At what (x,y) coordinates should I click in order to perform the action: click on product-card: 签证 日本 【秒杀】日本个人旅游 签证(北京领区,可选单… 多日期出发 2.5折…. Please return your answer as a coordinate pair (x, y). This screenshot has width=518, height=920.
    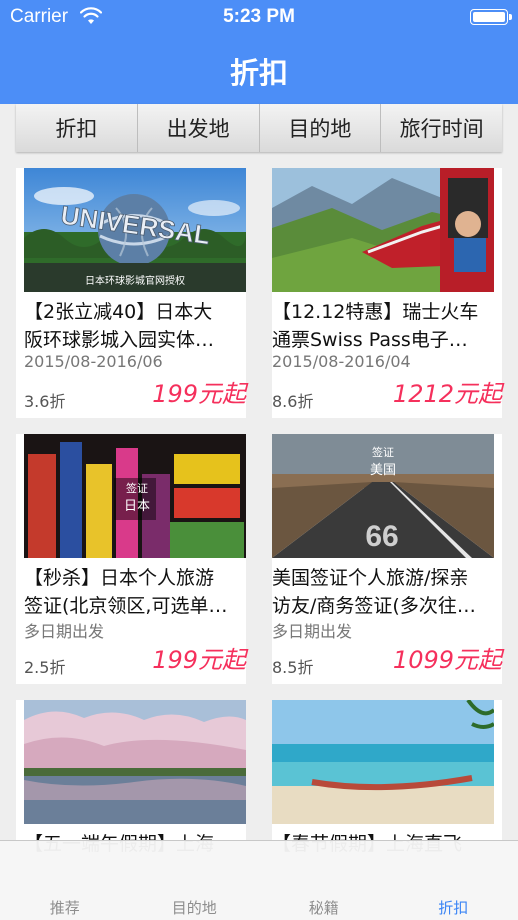
    Looking at the image, I should click on (131, 559).